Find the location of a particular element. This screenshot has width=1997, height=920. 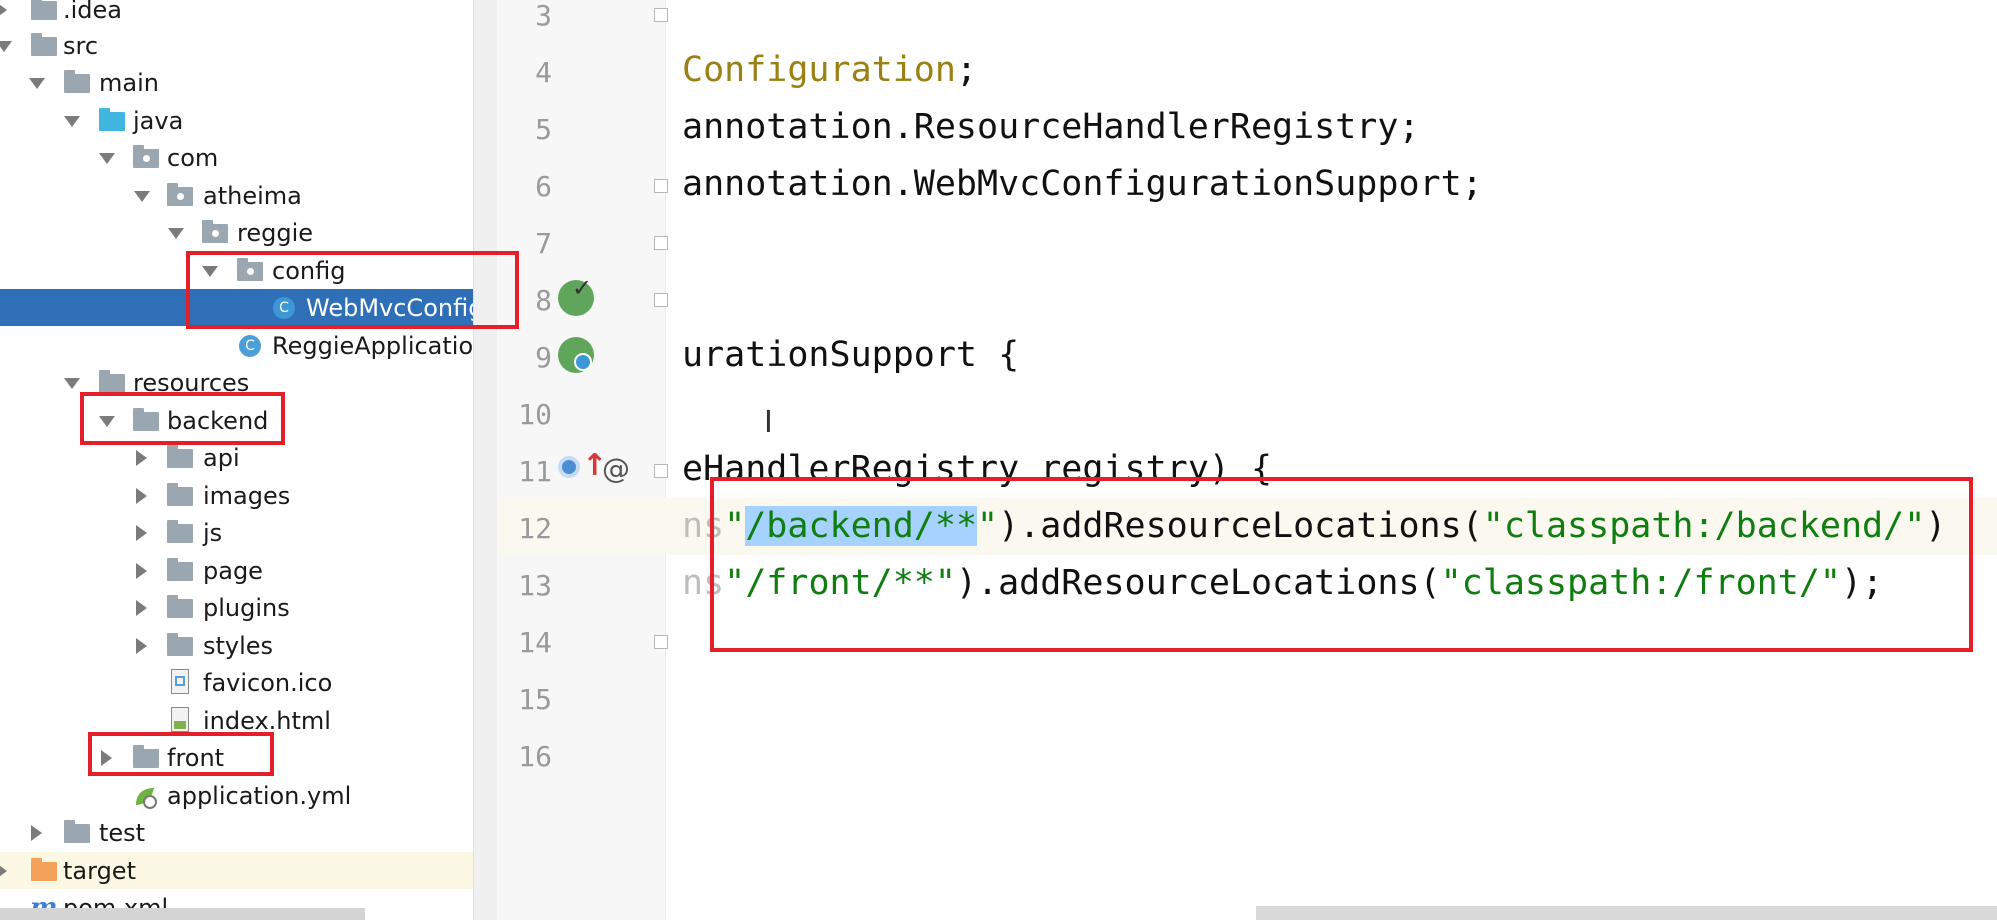

line-number: 3 is located at coordinates (543, 16).